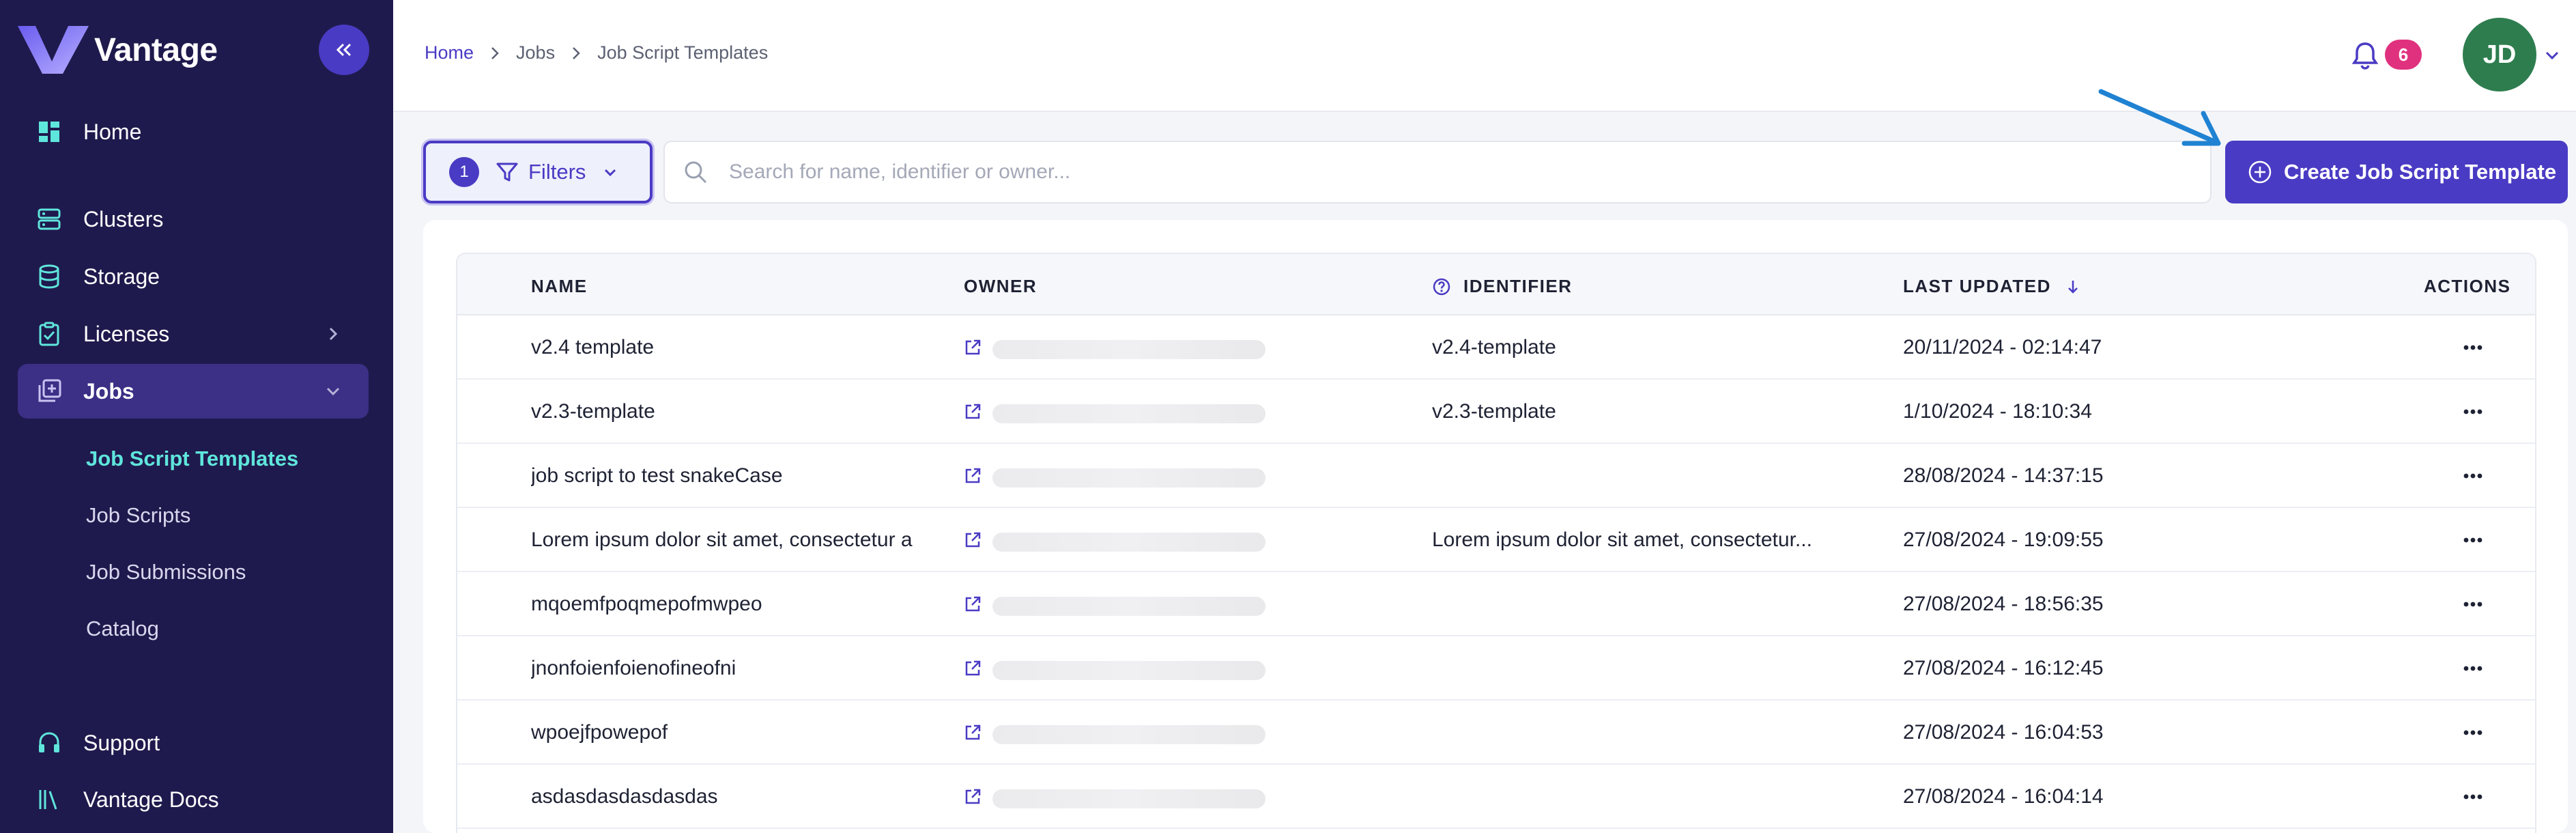  I want to click on books-icon, so click(49, 799).